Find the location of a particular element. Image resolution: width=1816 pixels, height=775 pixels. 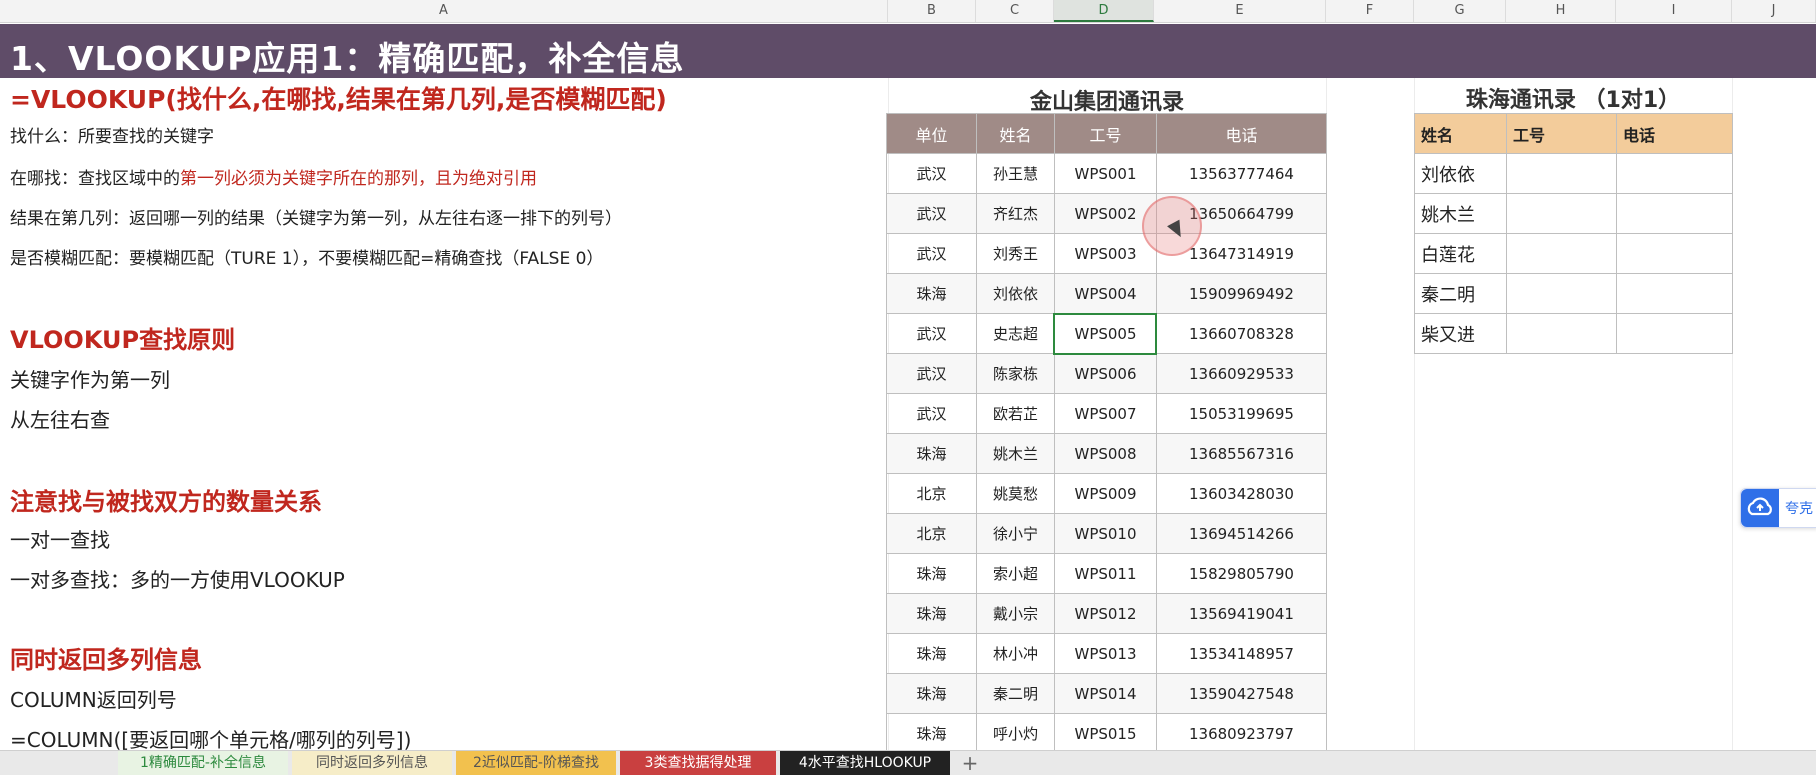

column-header-J: J is located at coordinates (1774, 11).